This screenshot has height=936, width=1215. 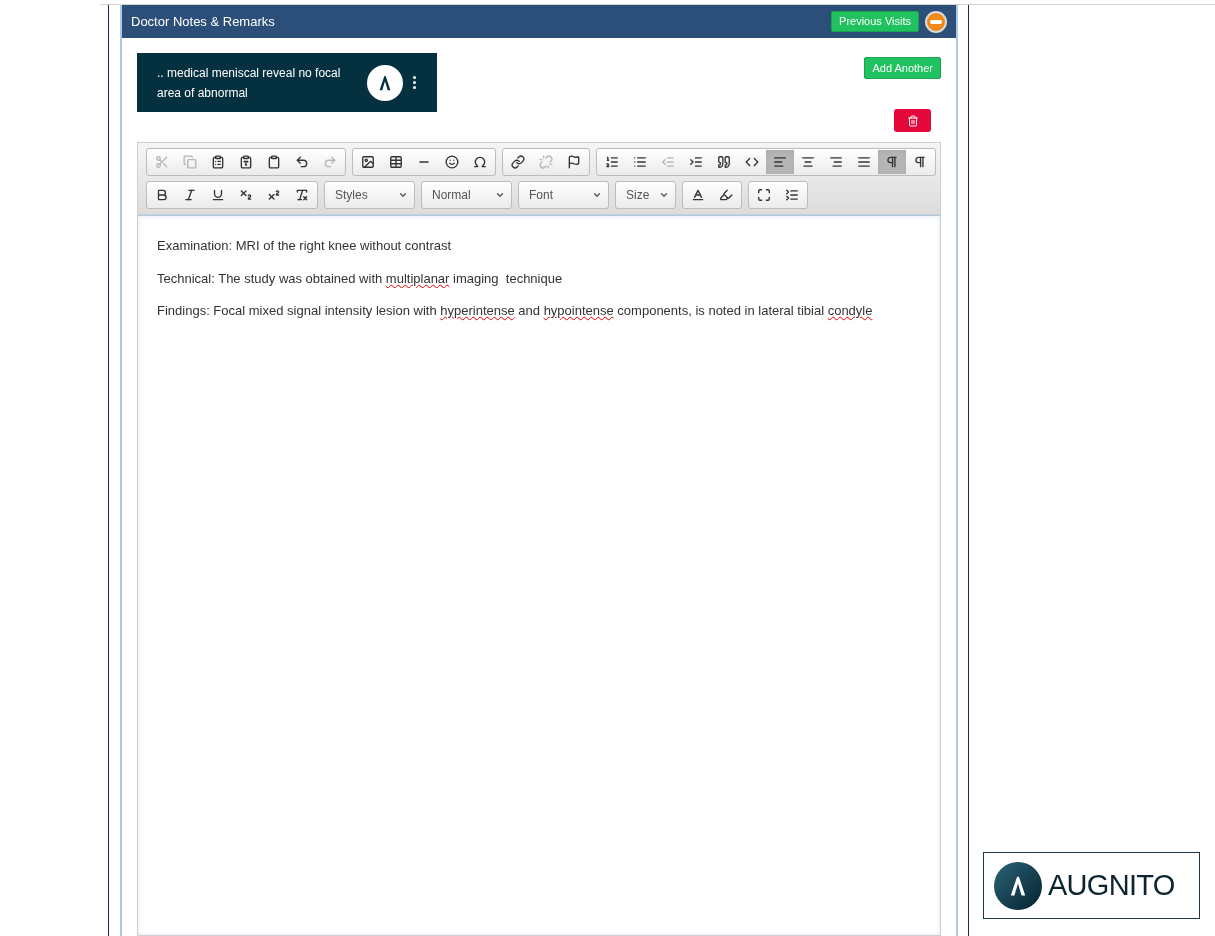 What do you see at coordinates (246, 195) in the screenshot?
I see `subscript-icon` at bounding box center [246, 195].